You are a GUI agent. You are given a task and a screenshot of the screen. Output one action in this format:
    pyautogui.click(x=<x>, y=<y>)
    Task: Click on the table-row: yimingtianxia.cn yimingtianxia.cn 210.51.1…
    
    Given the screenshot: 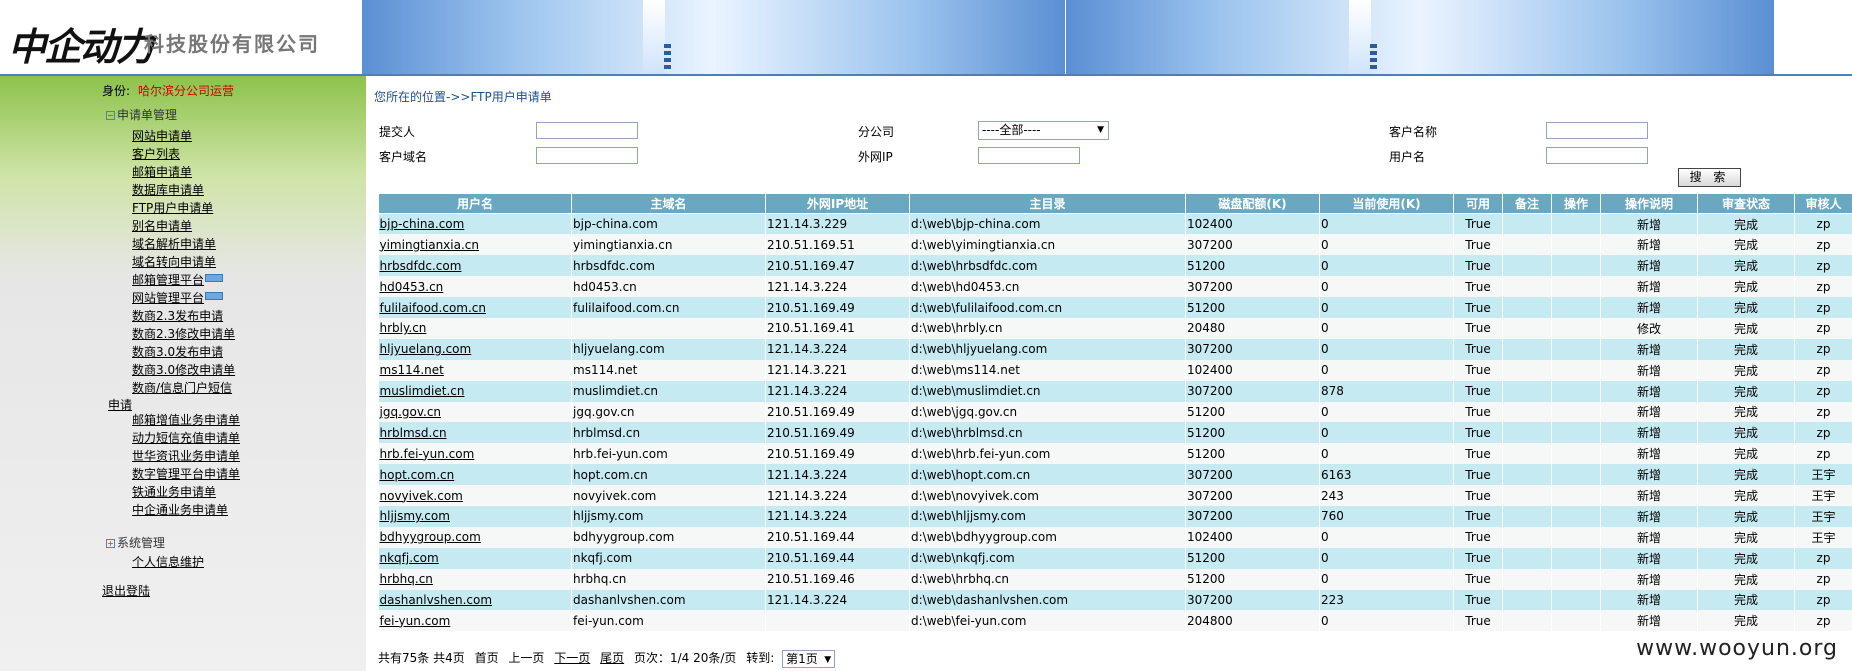 What is the action you would take?
    pyautogui.click(x=1115, y=245)
    